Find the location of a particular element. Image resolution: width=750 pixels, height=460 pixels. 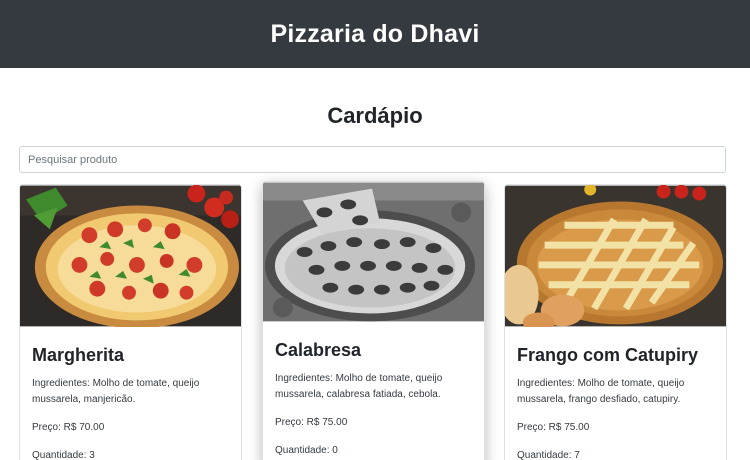

brand-title: Pizzaria do Dhavi is located at coordinates (375, 33).